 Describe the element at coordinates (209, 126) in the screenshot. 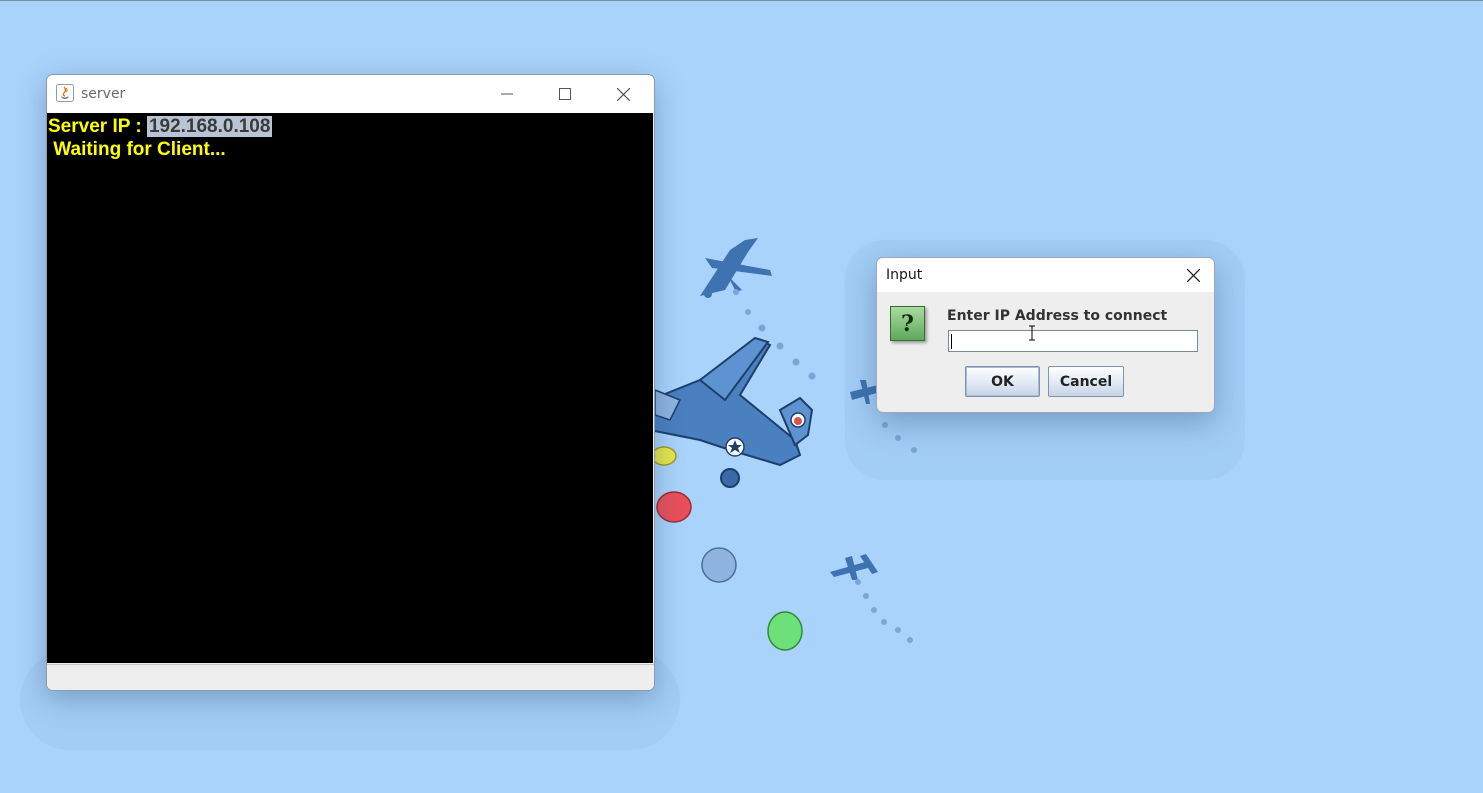

I see `server-ip-value: 192.168.0.108` at that location.